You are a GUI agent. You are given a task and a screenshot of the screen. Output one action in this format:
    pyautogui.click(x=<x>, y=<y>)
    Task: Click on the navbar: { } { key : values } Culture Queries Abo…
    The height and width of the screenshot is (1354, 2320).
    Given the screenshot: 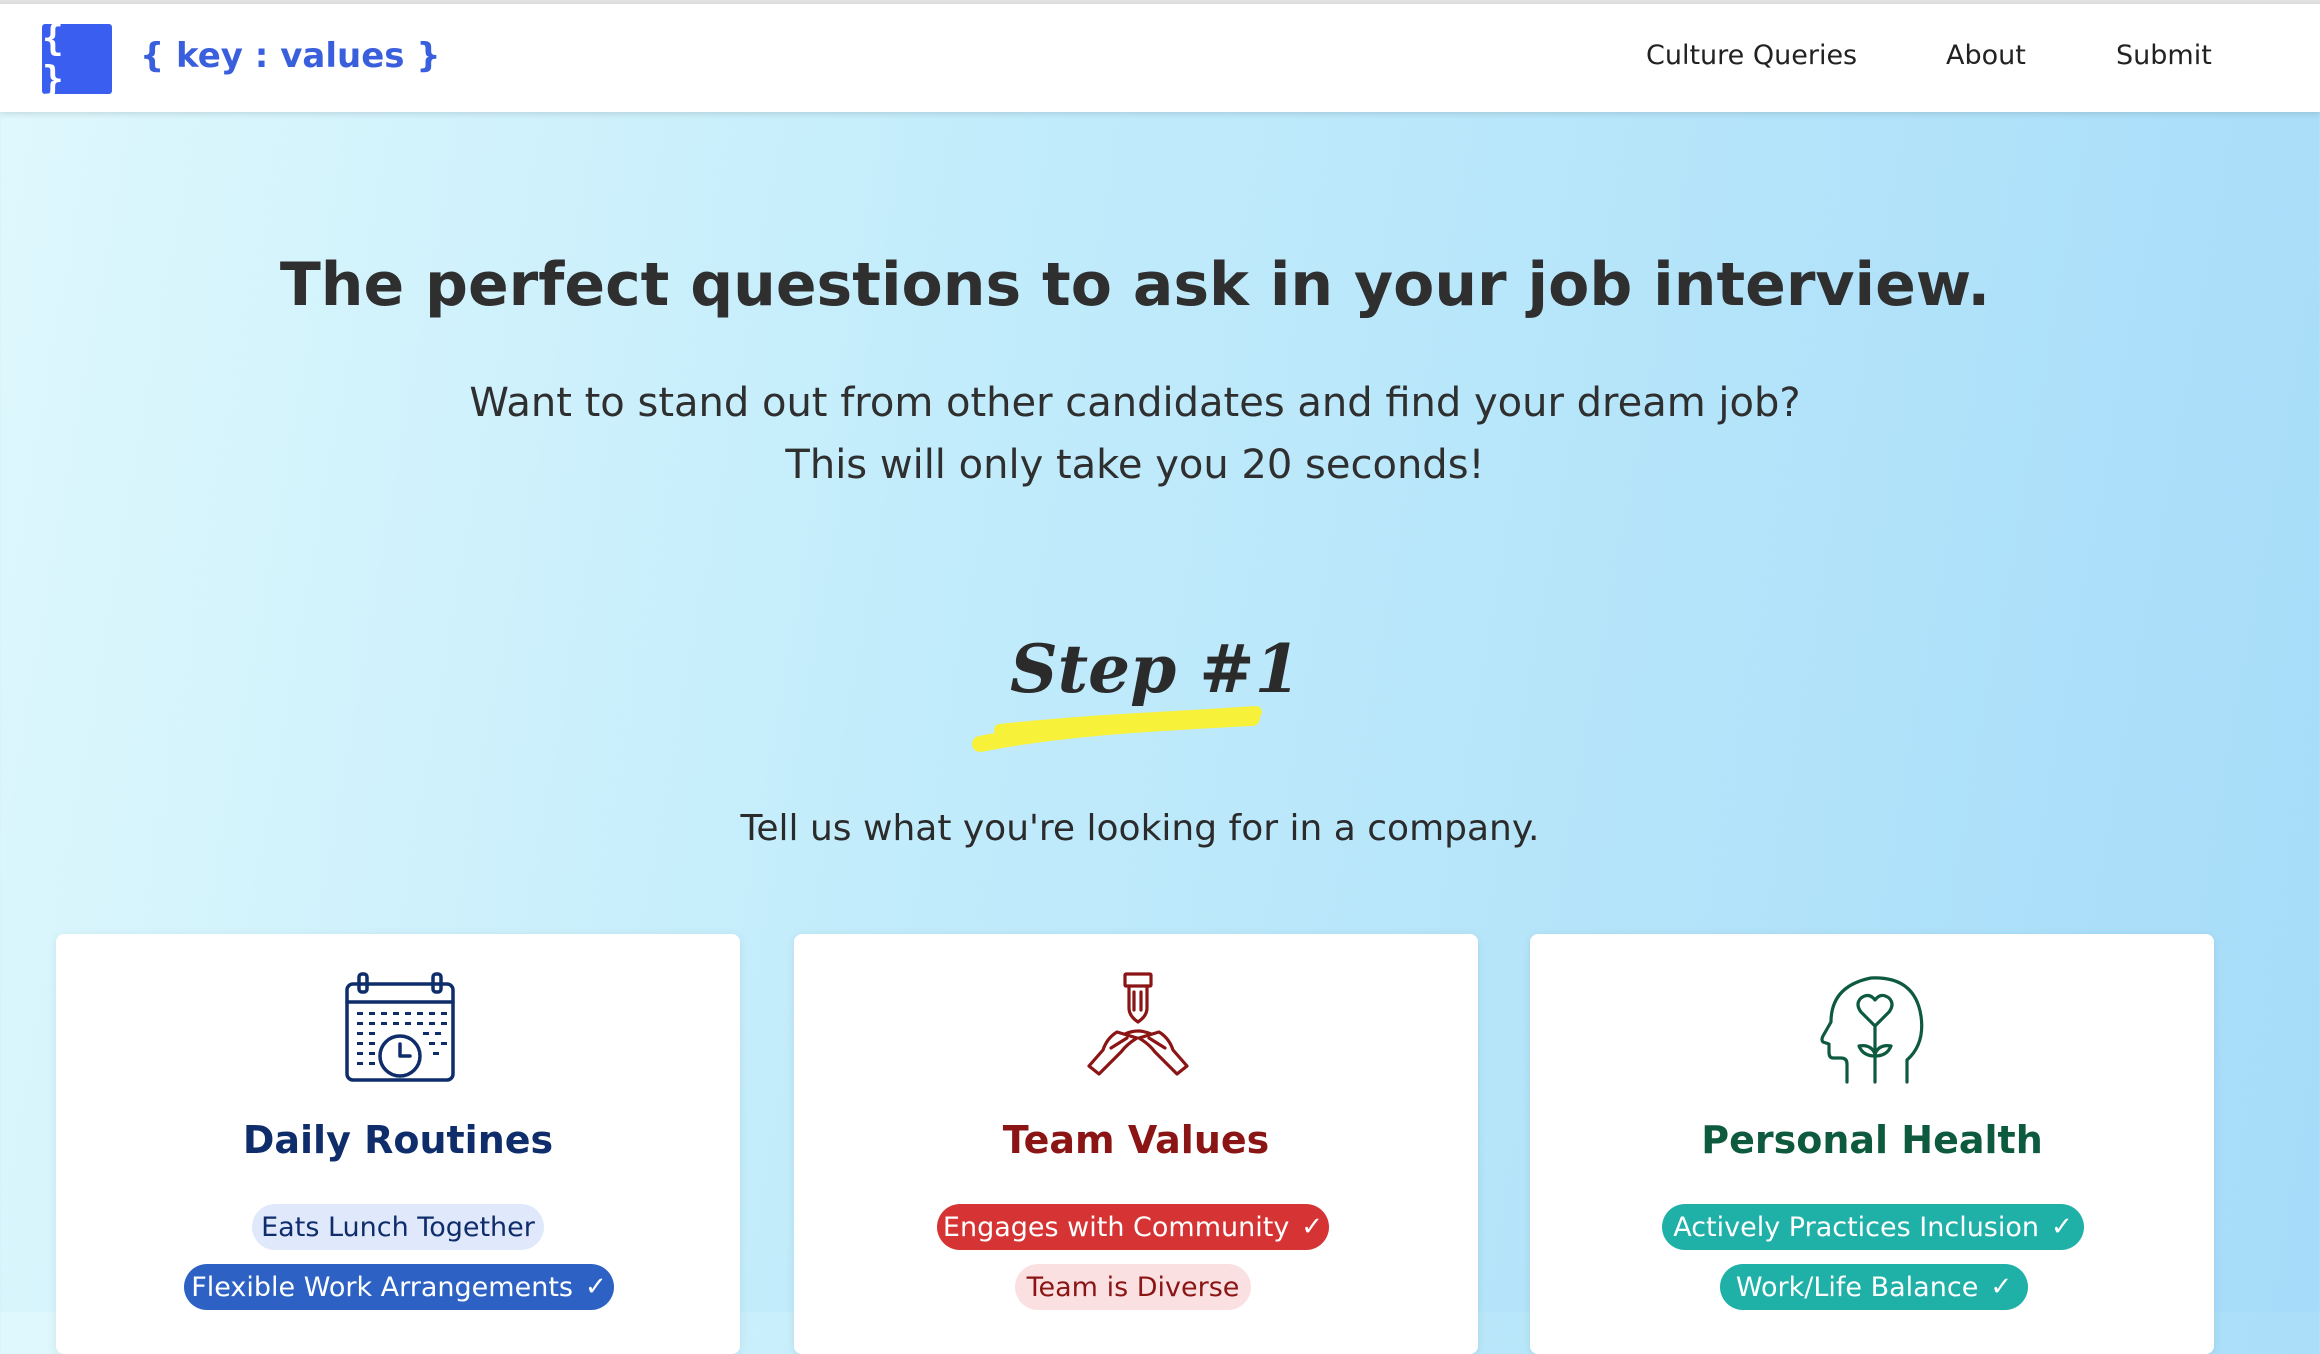 What is the action you would take?
    pyautogui.click(x=1160, y=58)
    